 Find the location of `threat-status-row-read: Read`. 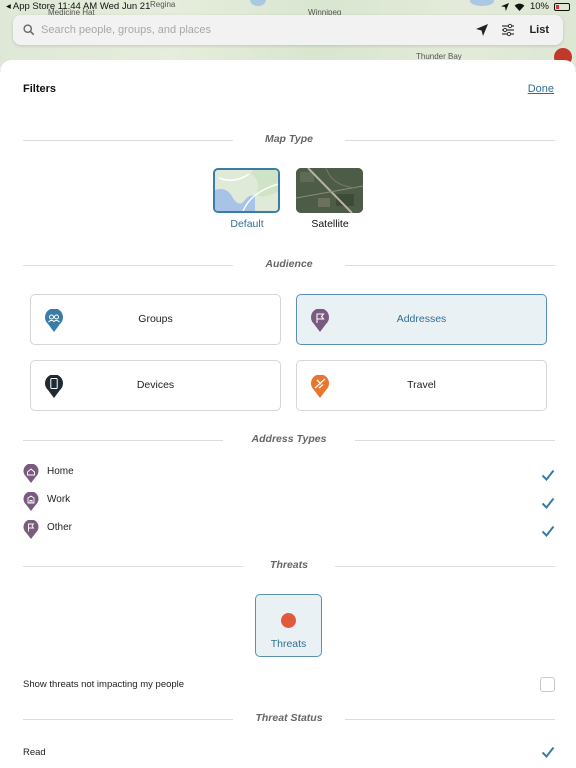

threat-status-row-read: Read is located at coordinates (289, 754).